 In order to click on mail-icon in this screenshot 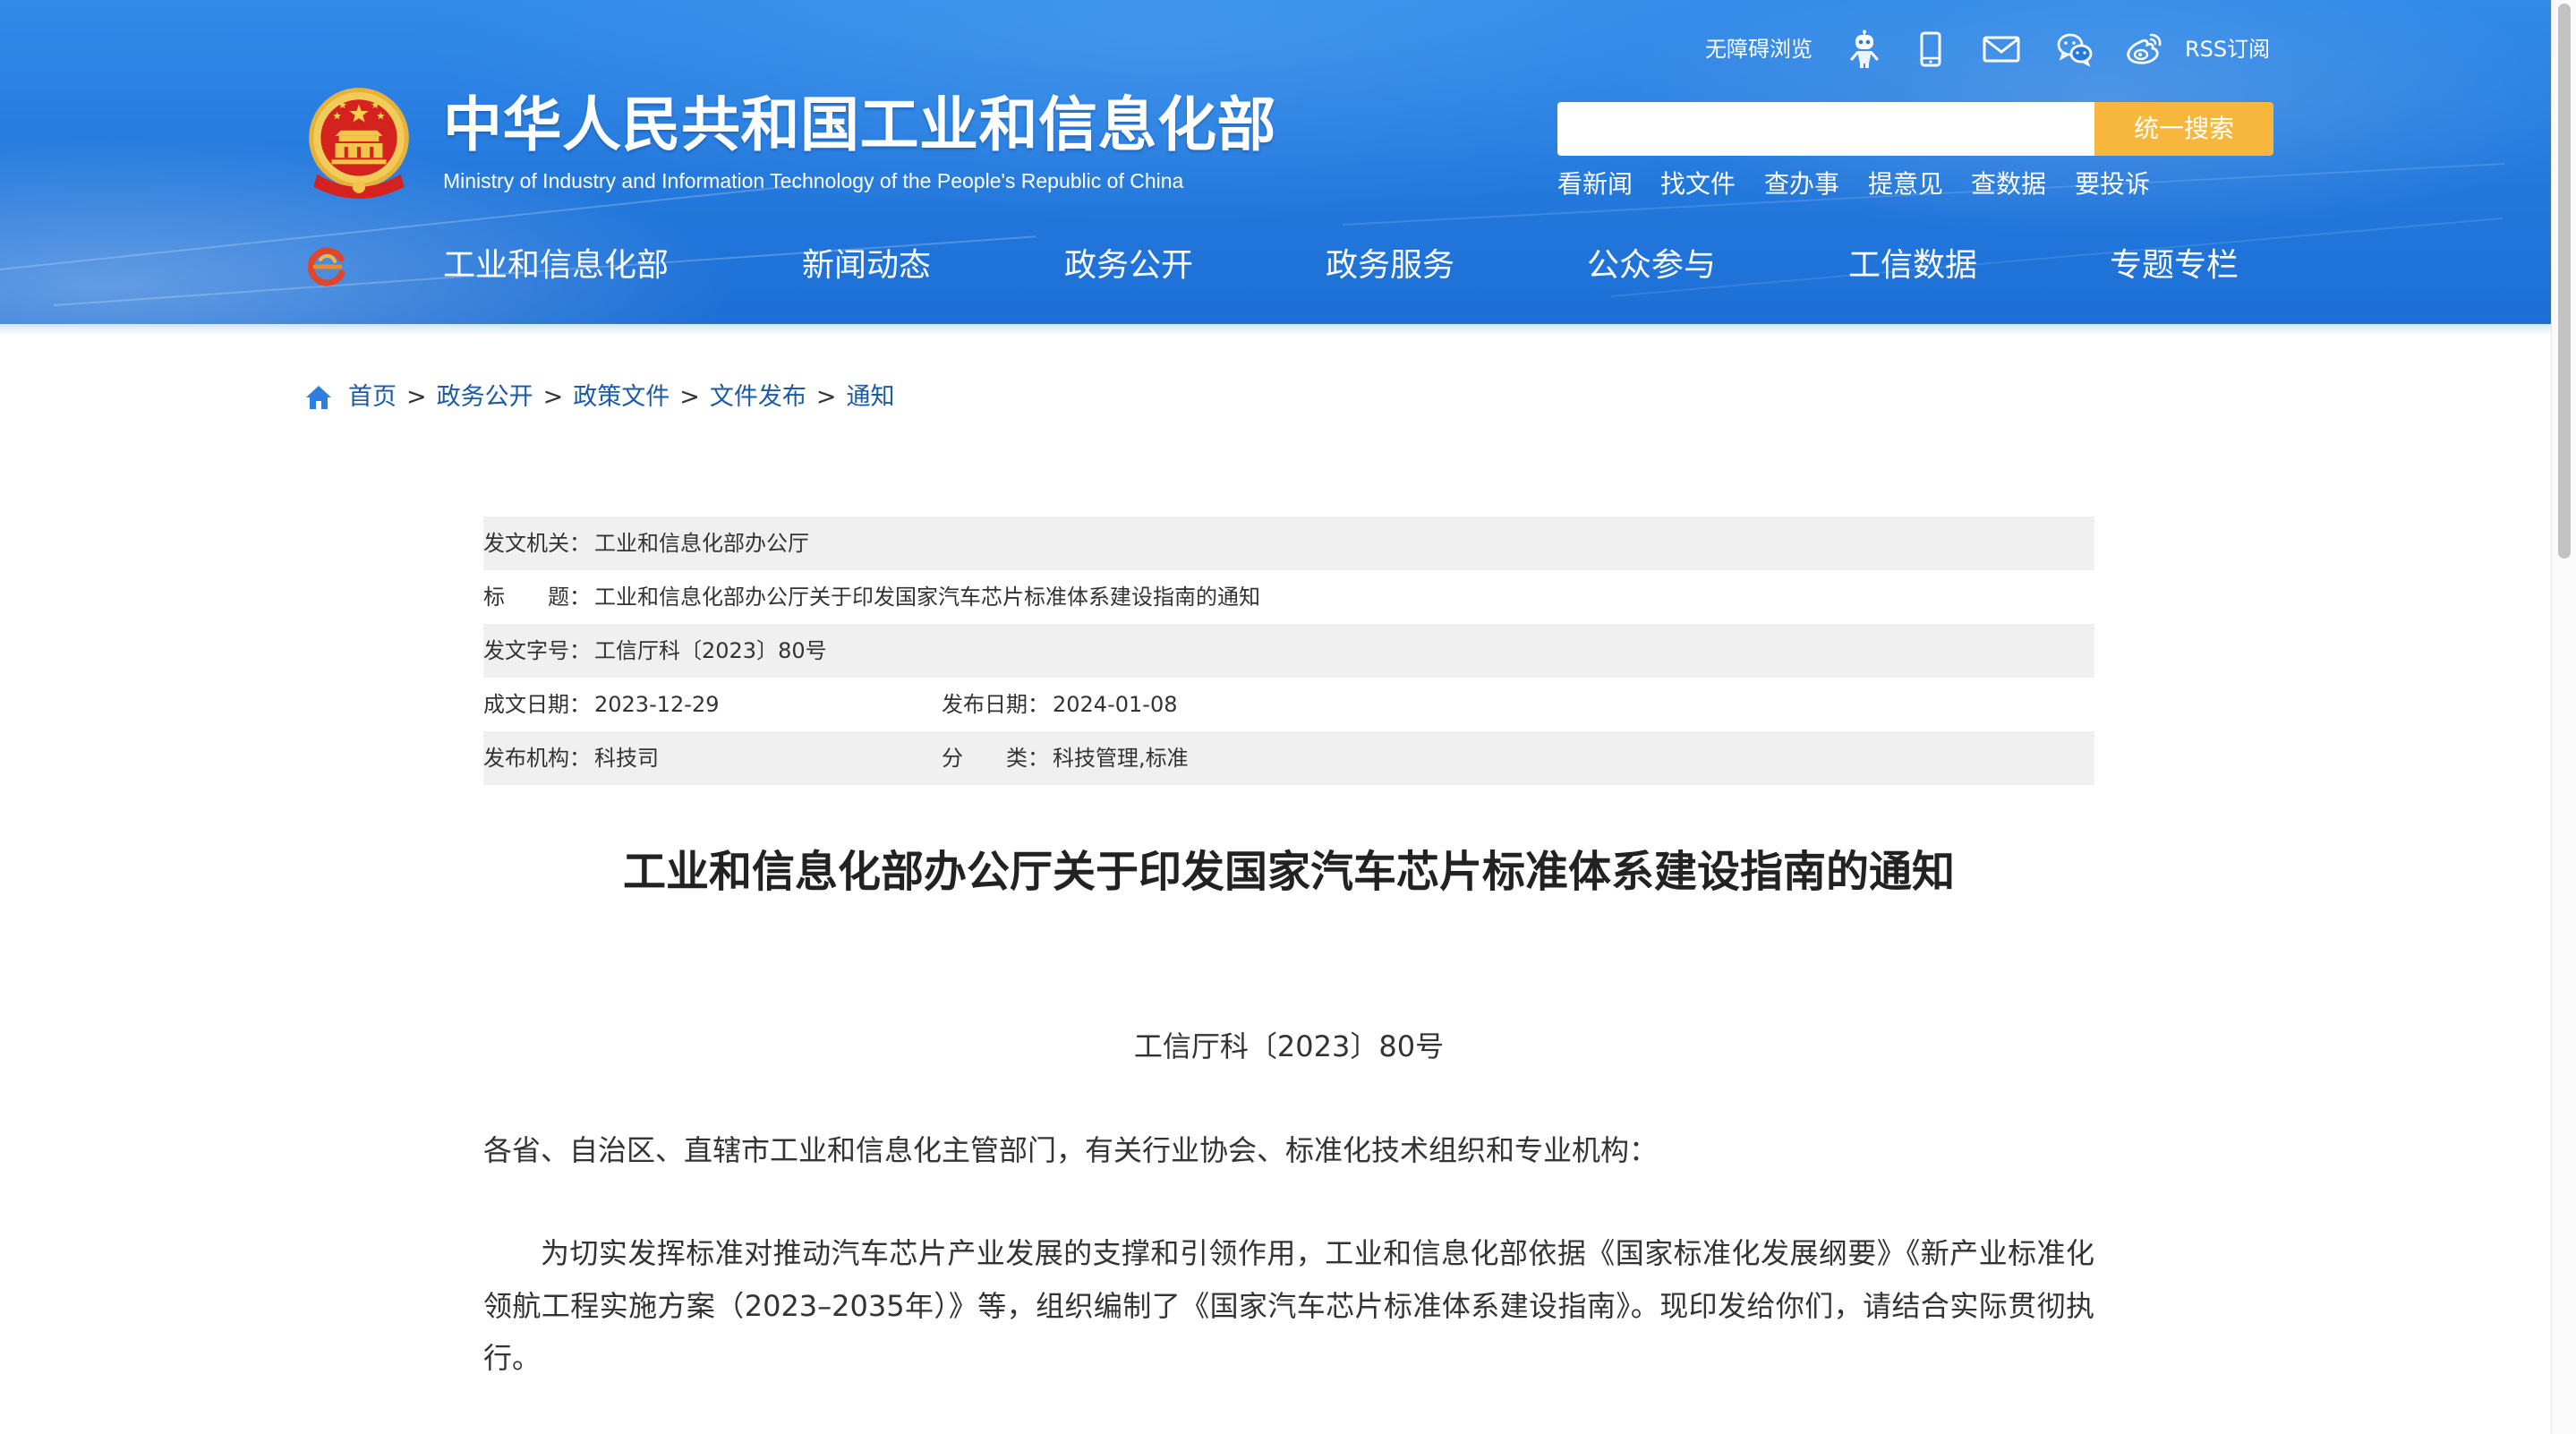, I will do `click(2001, 49)`.